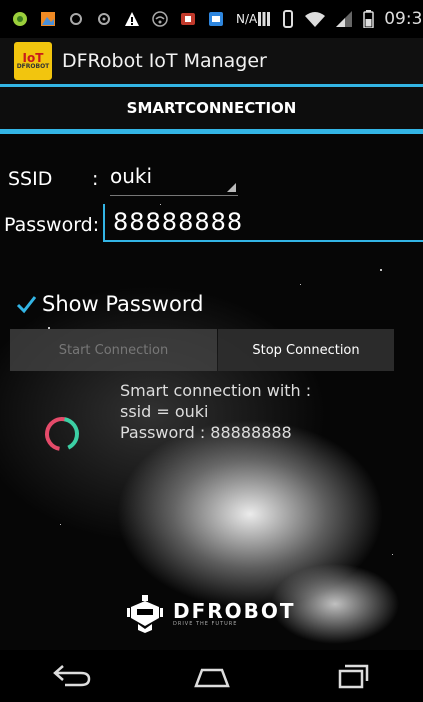  I want to click on bars-icon, so click(264, 19).